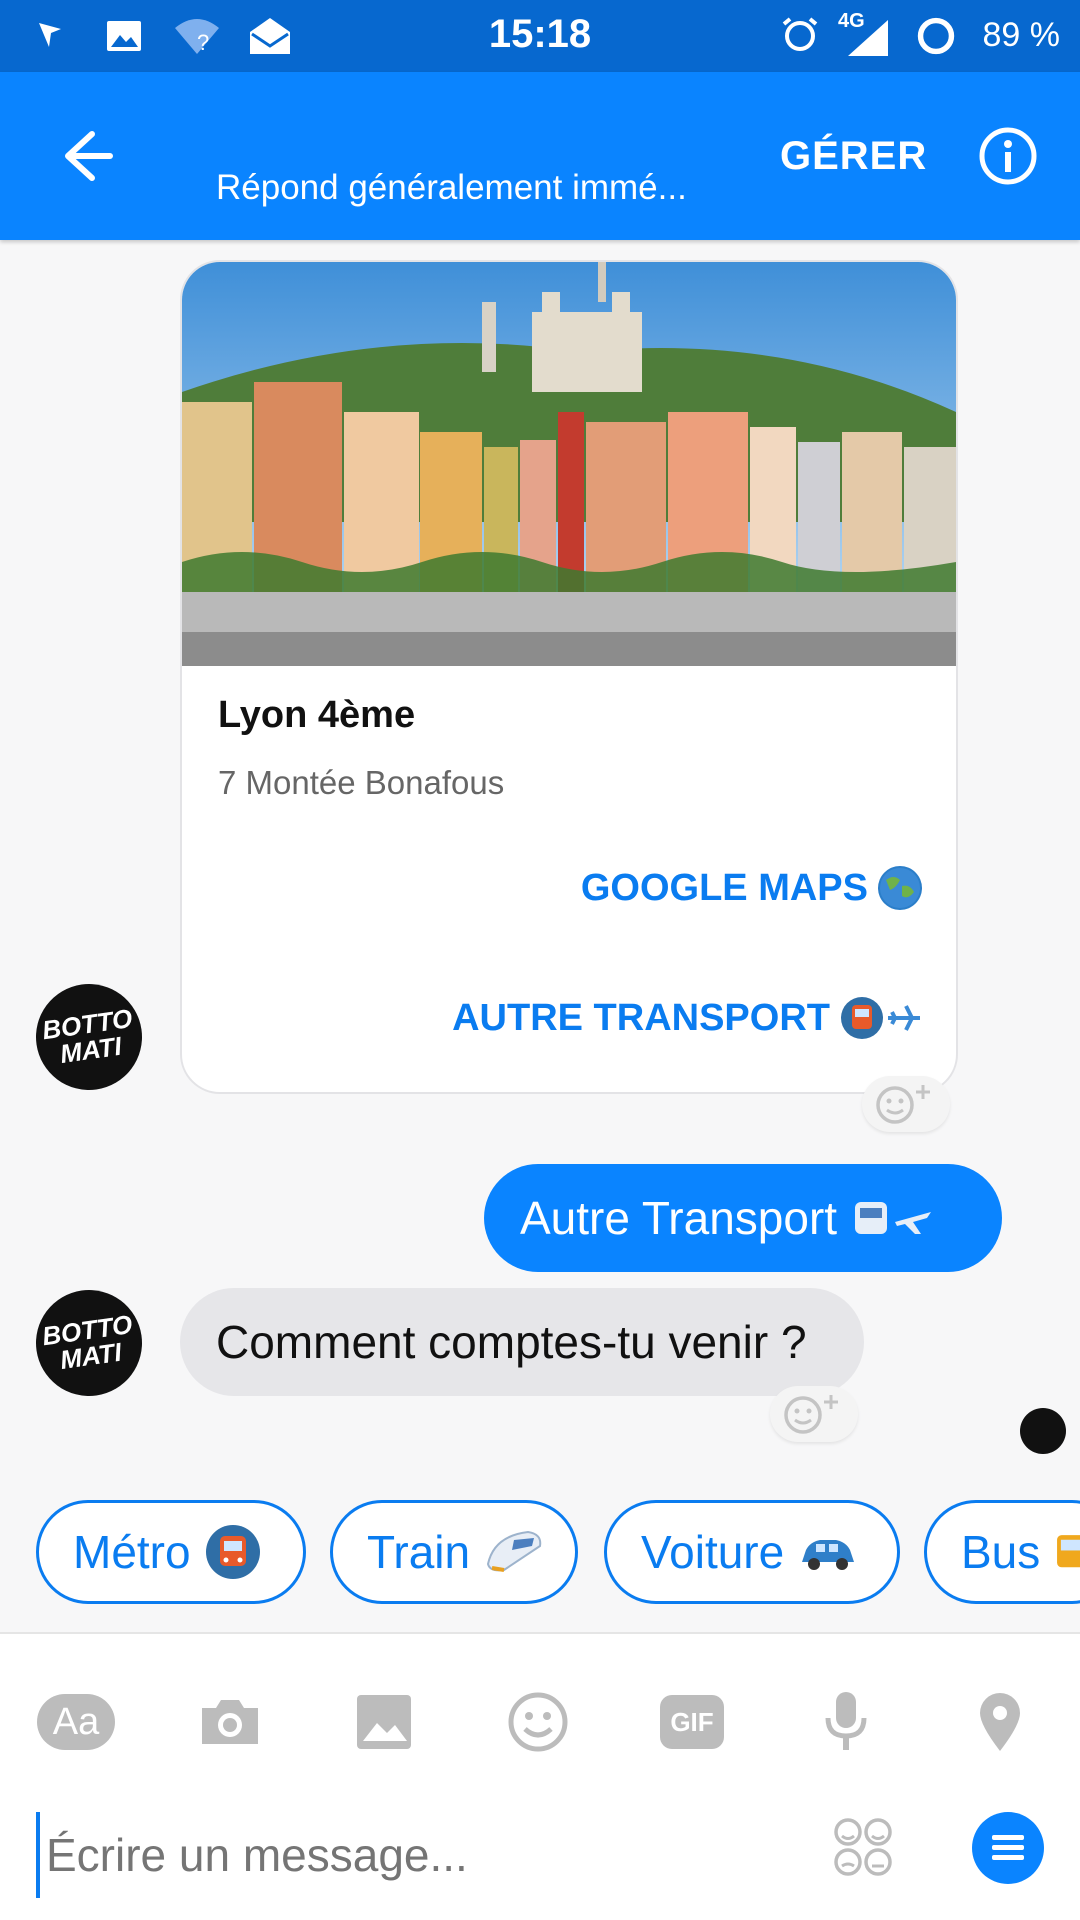 Image resolution: width=1080 pixels, height=1920 pixels. Describe the element at coordinates (514, 1551) in the screenshot. I see `train-emoji-icon` at that location.